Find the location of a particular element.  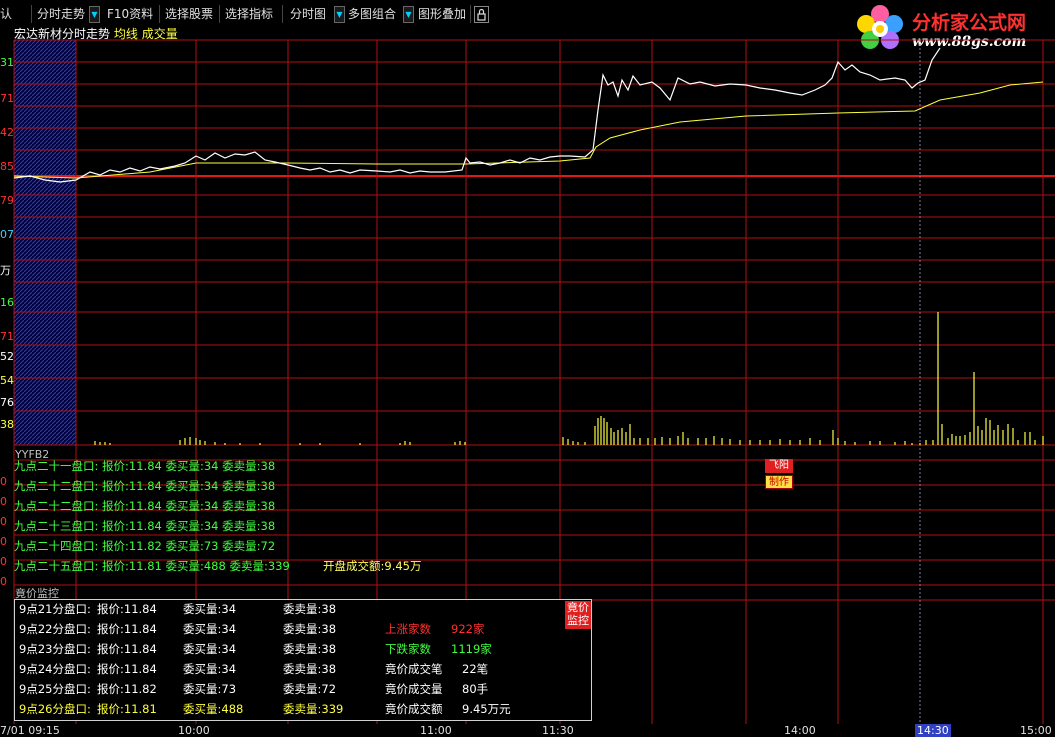

monitor-row: 9点24分盘口: 报价:11.84 委买量:34 委卖量:38 is located at coordinates (189, 669).